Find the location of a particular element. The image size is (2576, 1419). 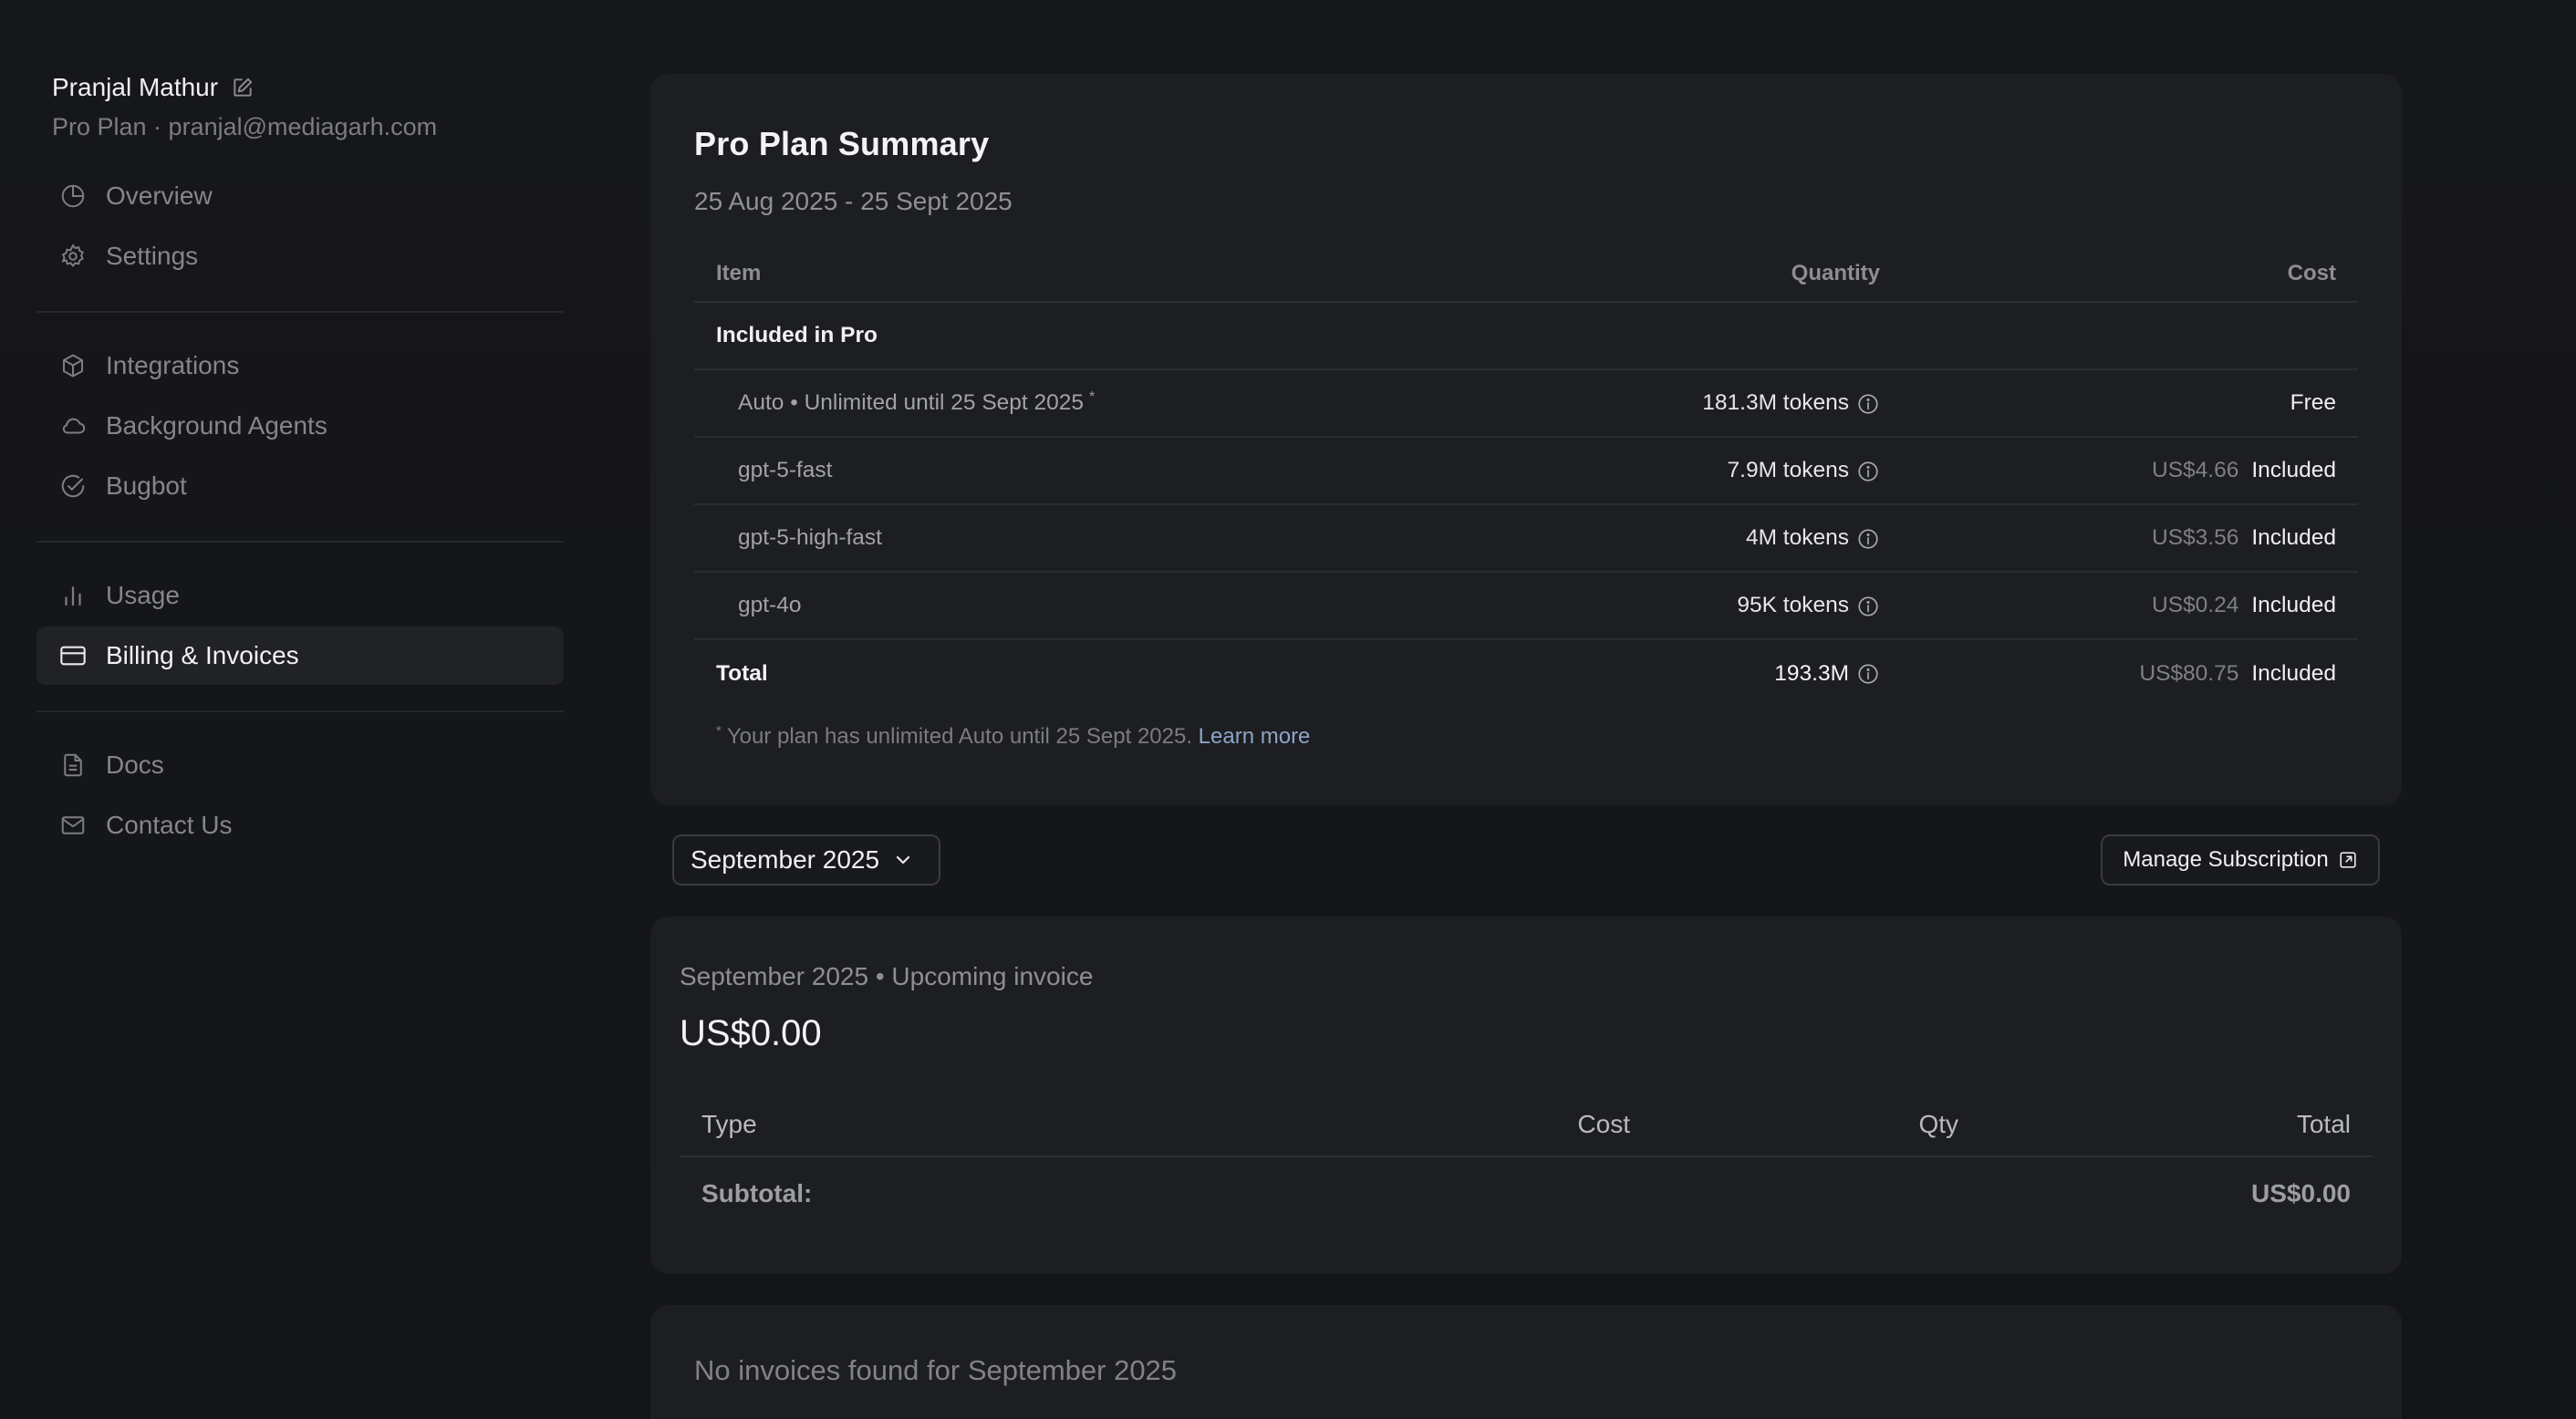

summary-date-range: 25 Aug 2025 - 25 Sept 2025 is located at coordinates (853, 201).